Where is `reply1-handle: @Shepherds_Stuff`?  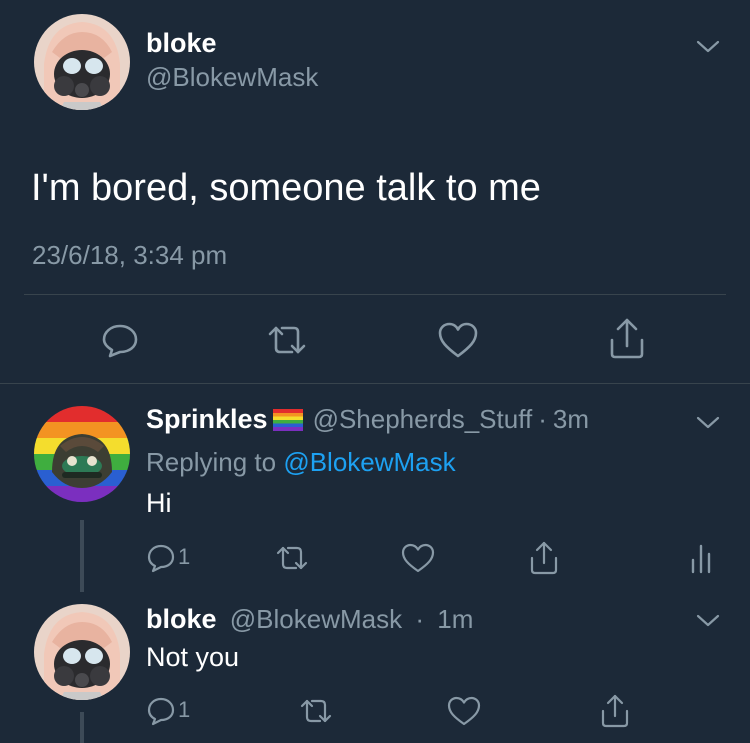 reply1-handle: @Shepherds_Stuff is located at coordinates (423, 419).